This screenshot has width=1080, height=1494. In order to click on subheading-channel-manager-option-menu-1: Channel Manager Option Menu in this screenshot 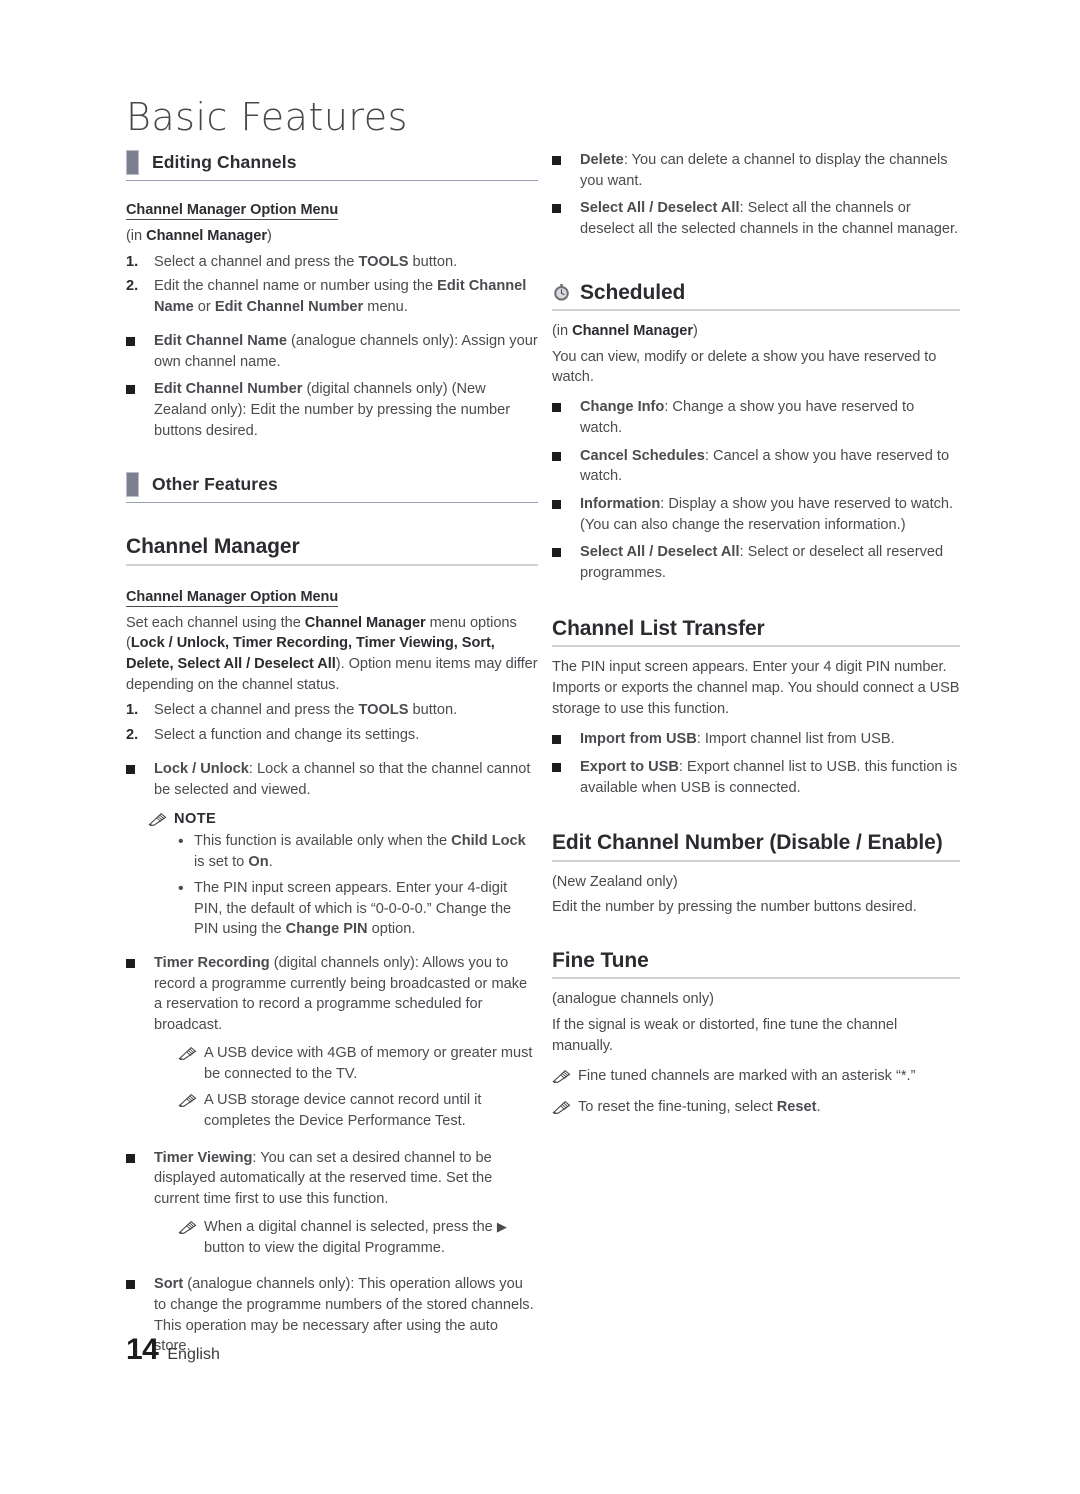, I will do `click(232, 211)`.